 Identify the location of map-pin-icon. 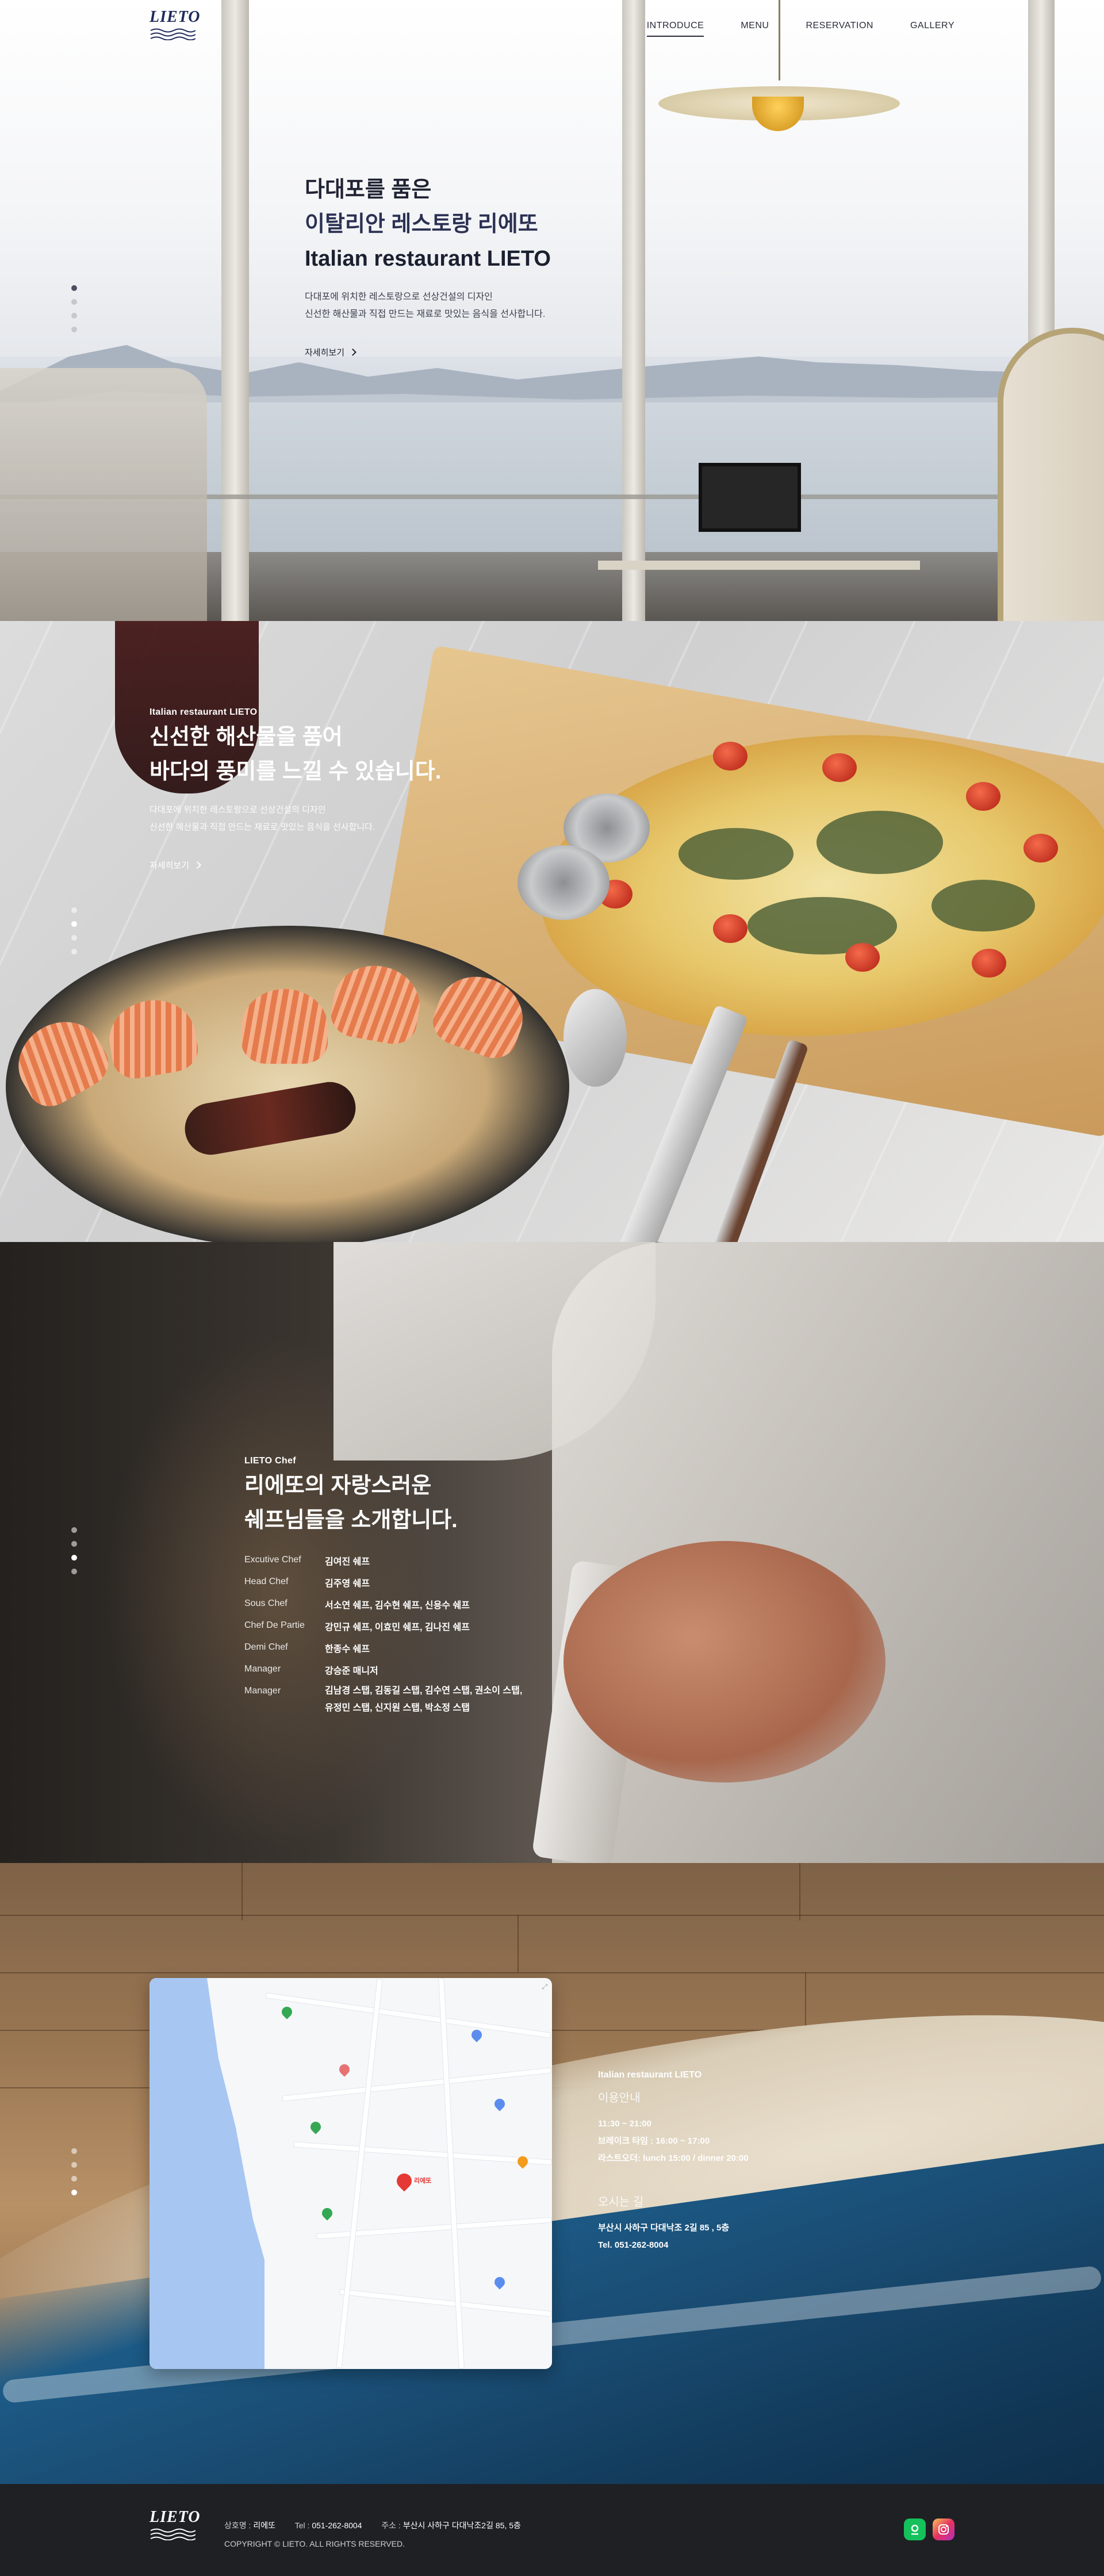
(404, 2181).